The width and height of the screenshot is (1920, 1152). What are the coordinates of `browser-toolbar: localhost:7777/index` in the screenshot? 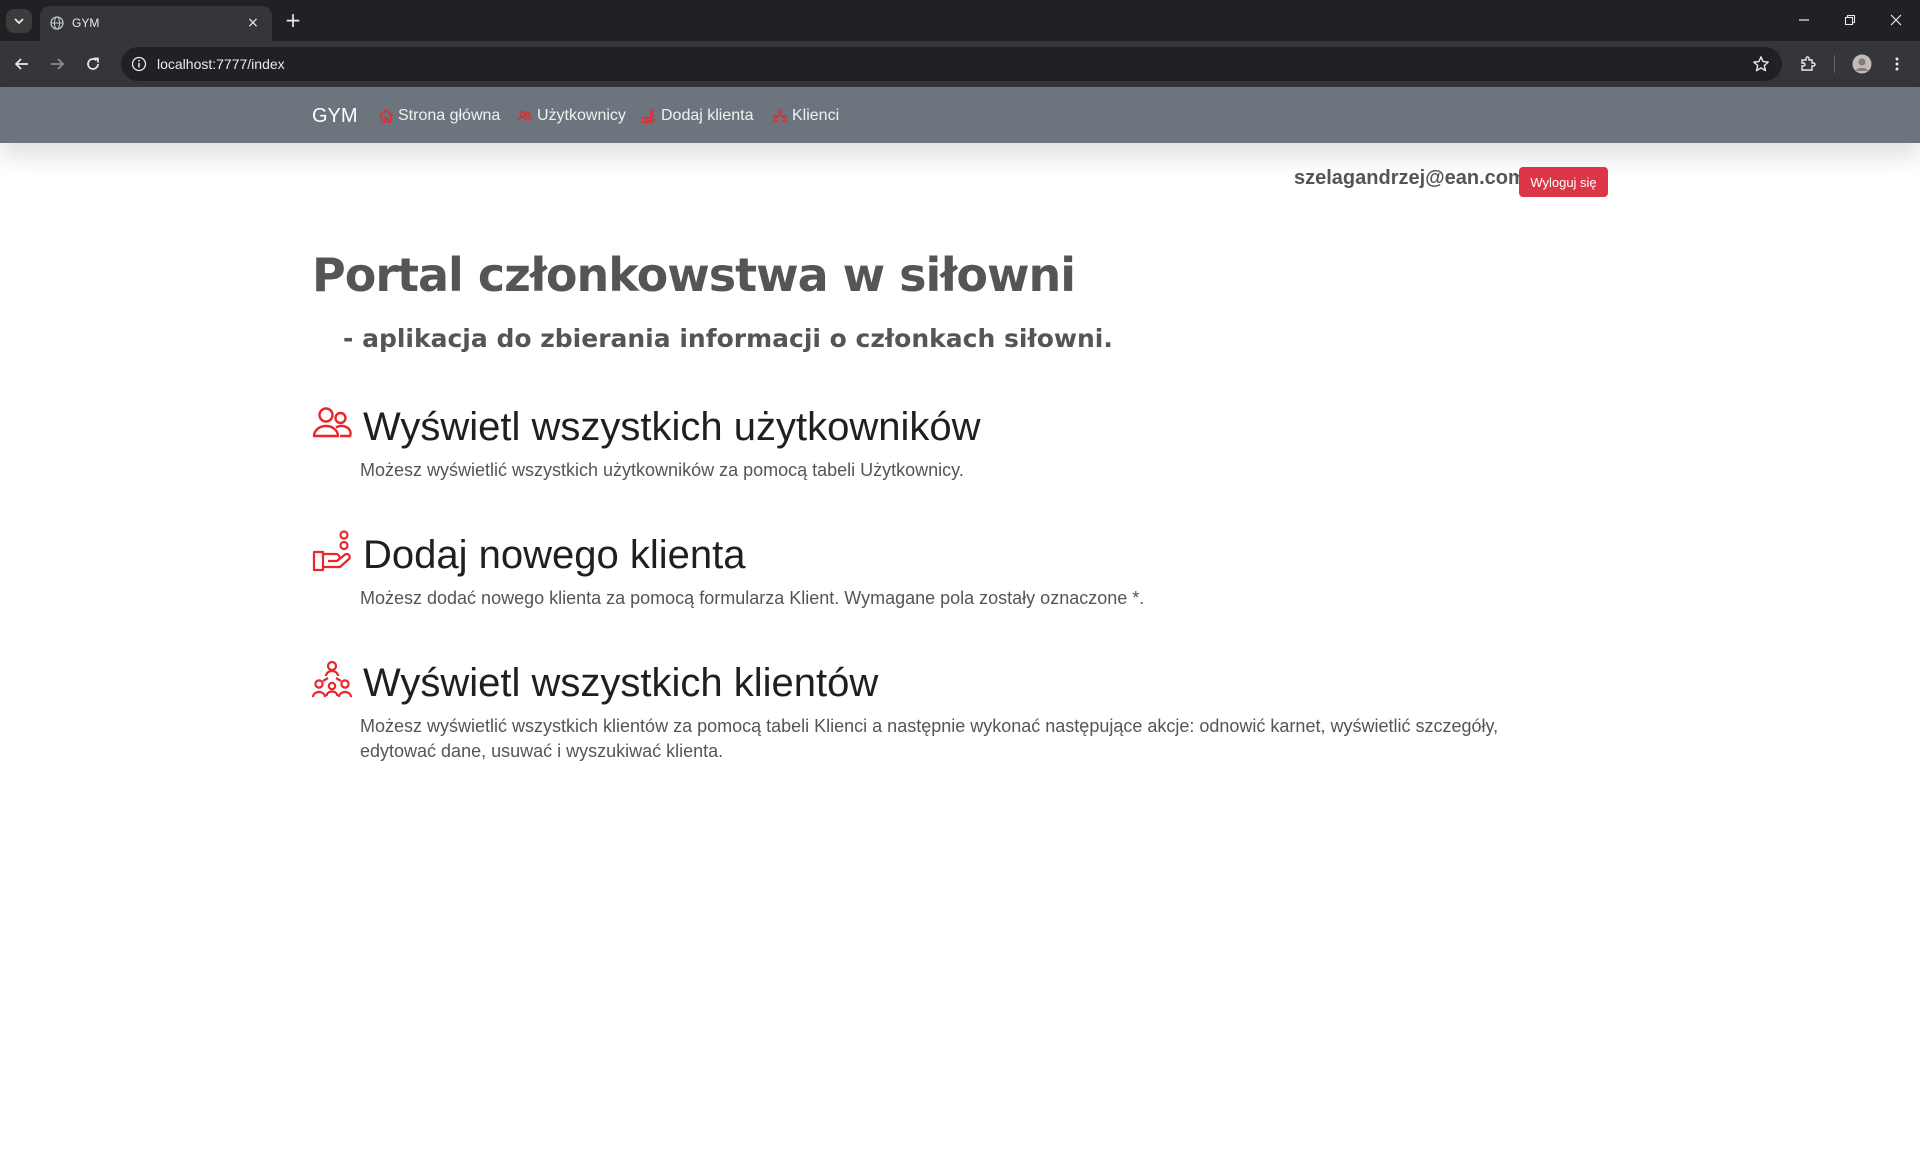 It's located at (960, 64).